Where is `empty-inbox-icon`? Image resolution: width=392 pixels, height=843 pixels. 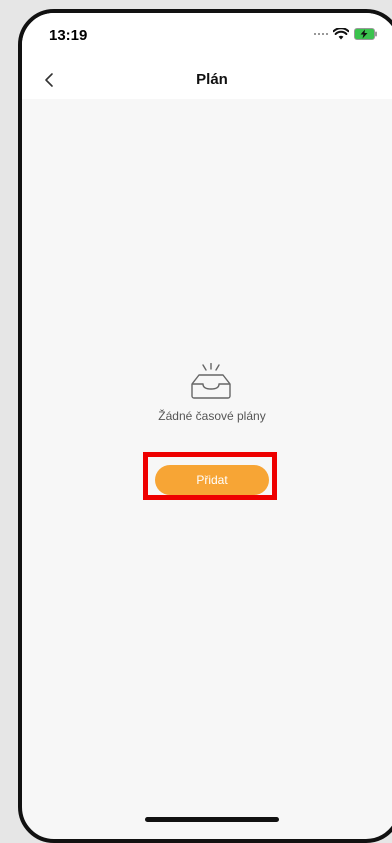
empty-inbox-icon is located at coordinates (211, 381).